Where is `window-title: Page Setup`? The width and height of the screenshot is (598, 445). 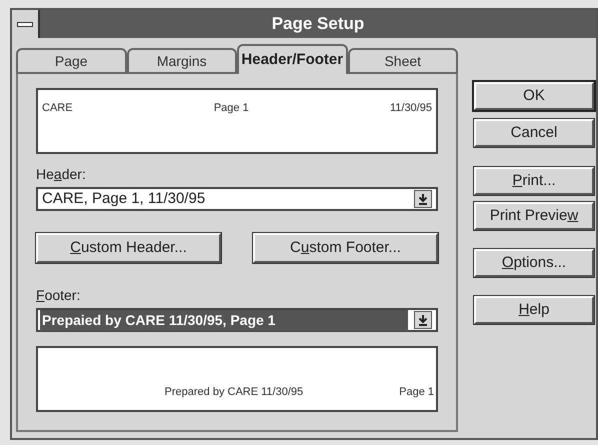
window-title: Page Setup is located at coordinates (318, 24).